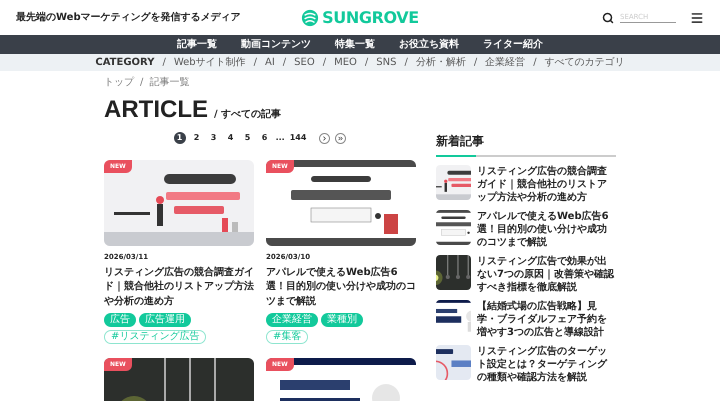  I want to click on nav-link: 記事一覧, so click(197, 44).